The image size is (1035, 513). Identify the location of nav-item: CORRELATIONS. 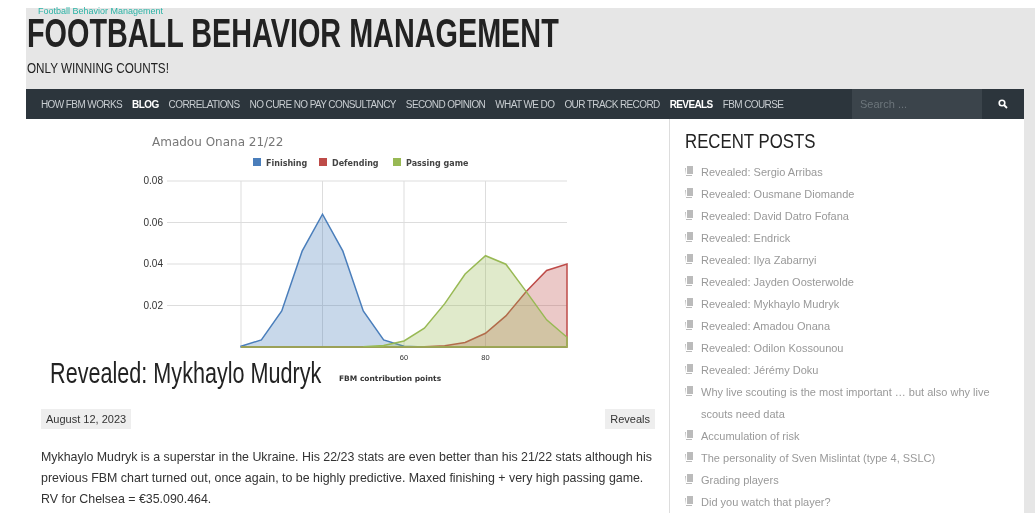
(204, 104).